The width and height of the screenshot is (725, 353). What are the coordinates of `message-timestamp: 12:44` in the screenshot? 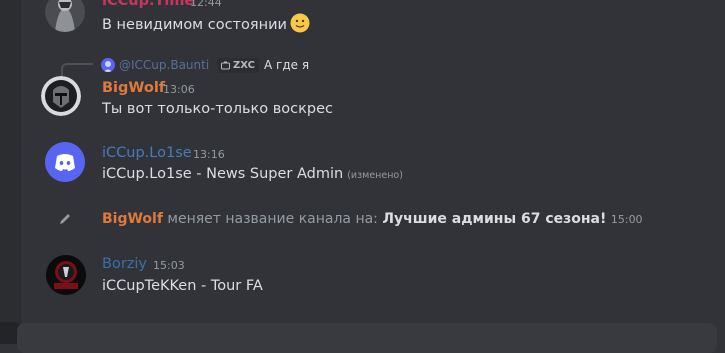 It's located at (206, 4).